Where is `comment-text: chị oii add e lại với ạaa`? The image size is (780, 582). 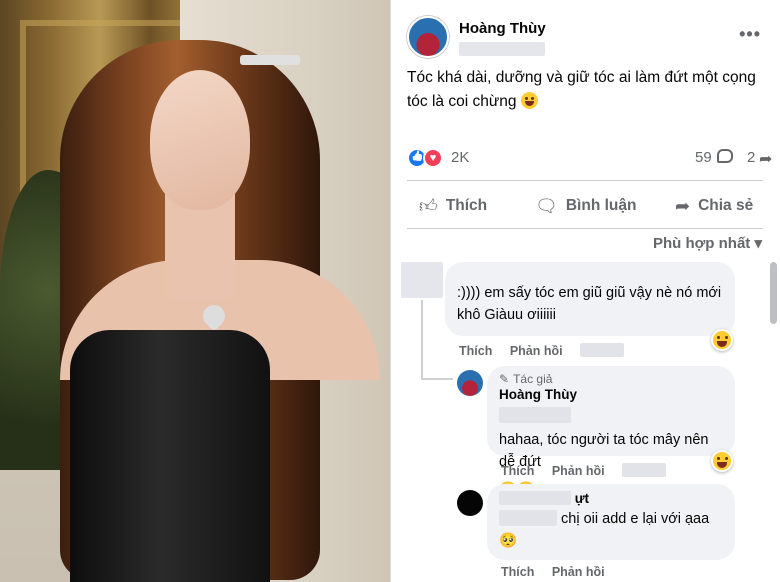
comment-text: chị oii add e lại với ạaa is located at coordinates (635, 519).